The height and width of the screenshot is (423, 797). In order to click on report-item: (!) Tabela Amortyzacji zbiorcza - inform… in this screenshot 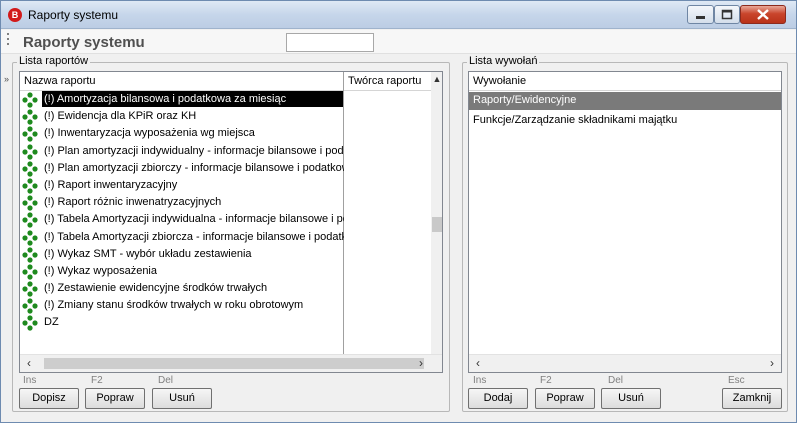, I will do `click(225, 237)`.